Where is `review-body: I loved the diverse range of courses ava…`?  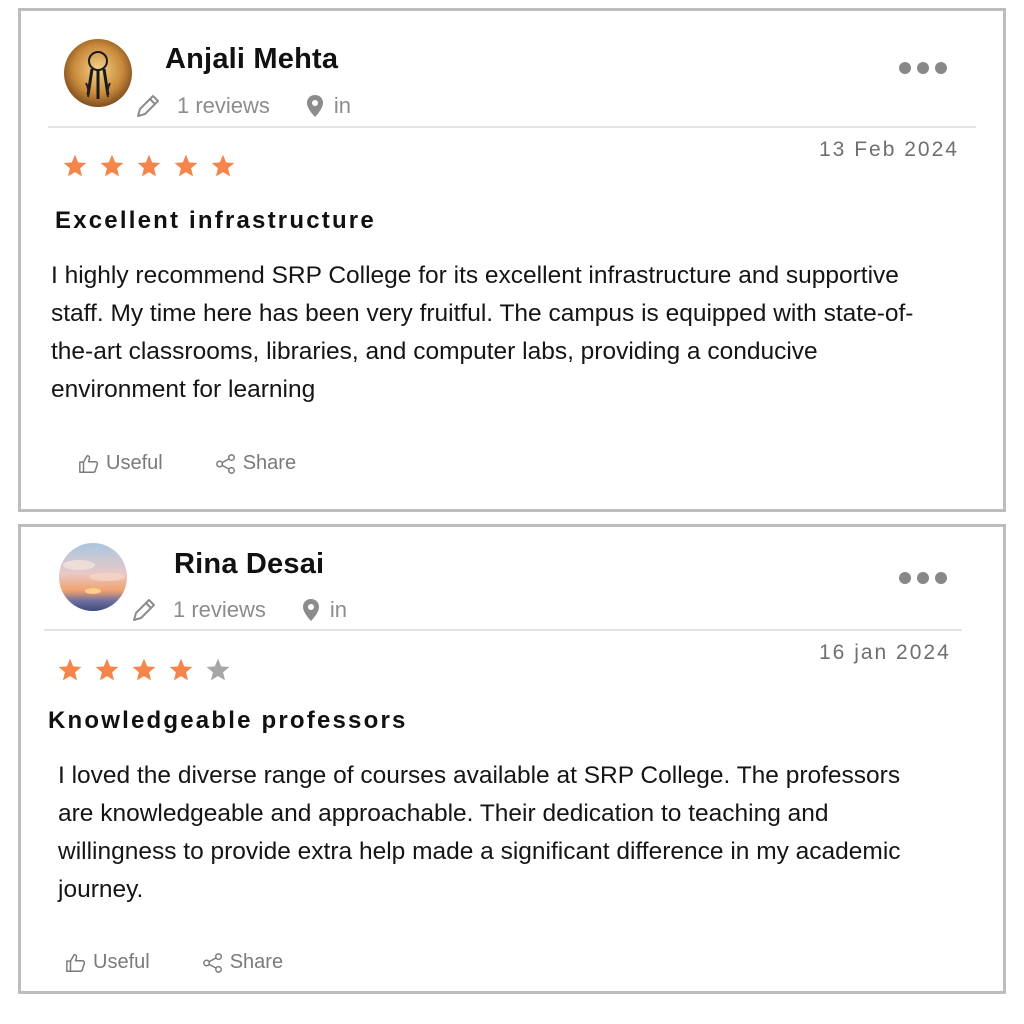
review-body: I loved the diverse range of courses ava… is located at coordinates (479, 832).